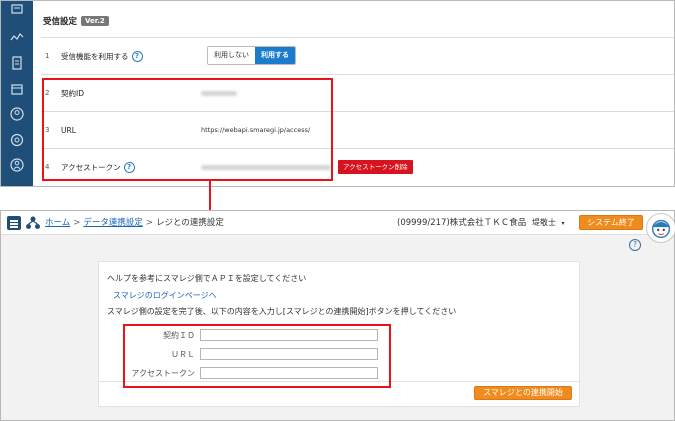  I want to click on breadcrumb: ホーム > データ連携設定 > レジとの連携設定, so click(134, 223).